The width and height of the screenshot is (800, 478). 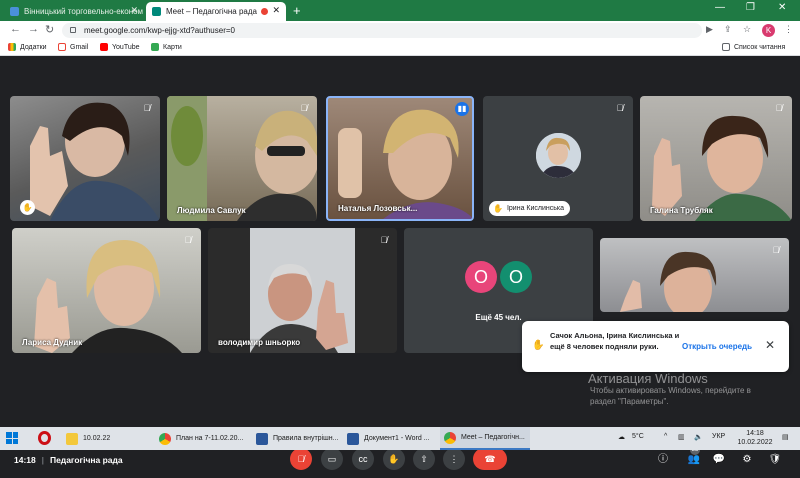 What do you see at coordinates (785, 437) in the screenshot?
I see `notifications-icon: ▤` at bounding box center [785, 437].